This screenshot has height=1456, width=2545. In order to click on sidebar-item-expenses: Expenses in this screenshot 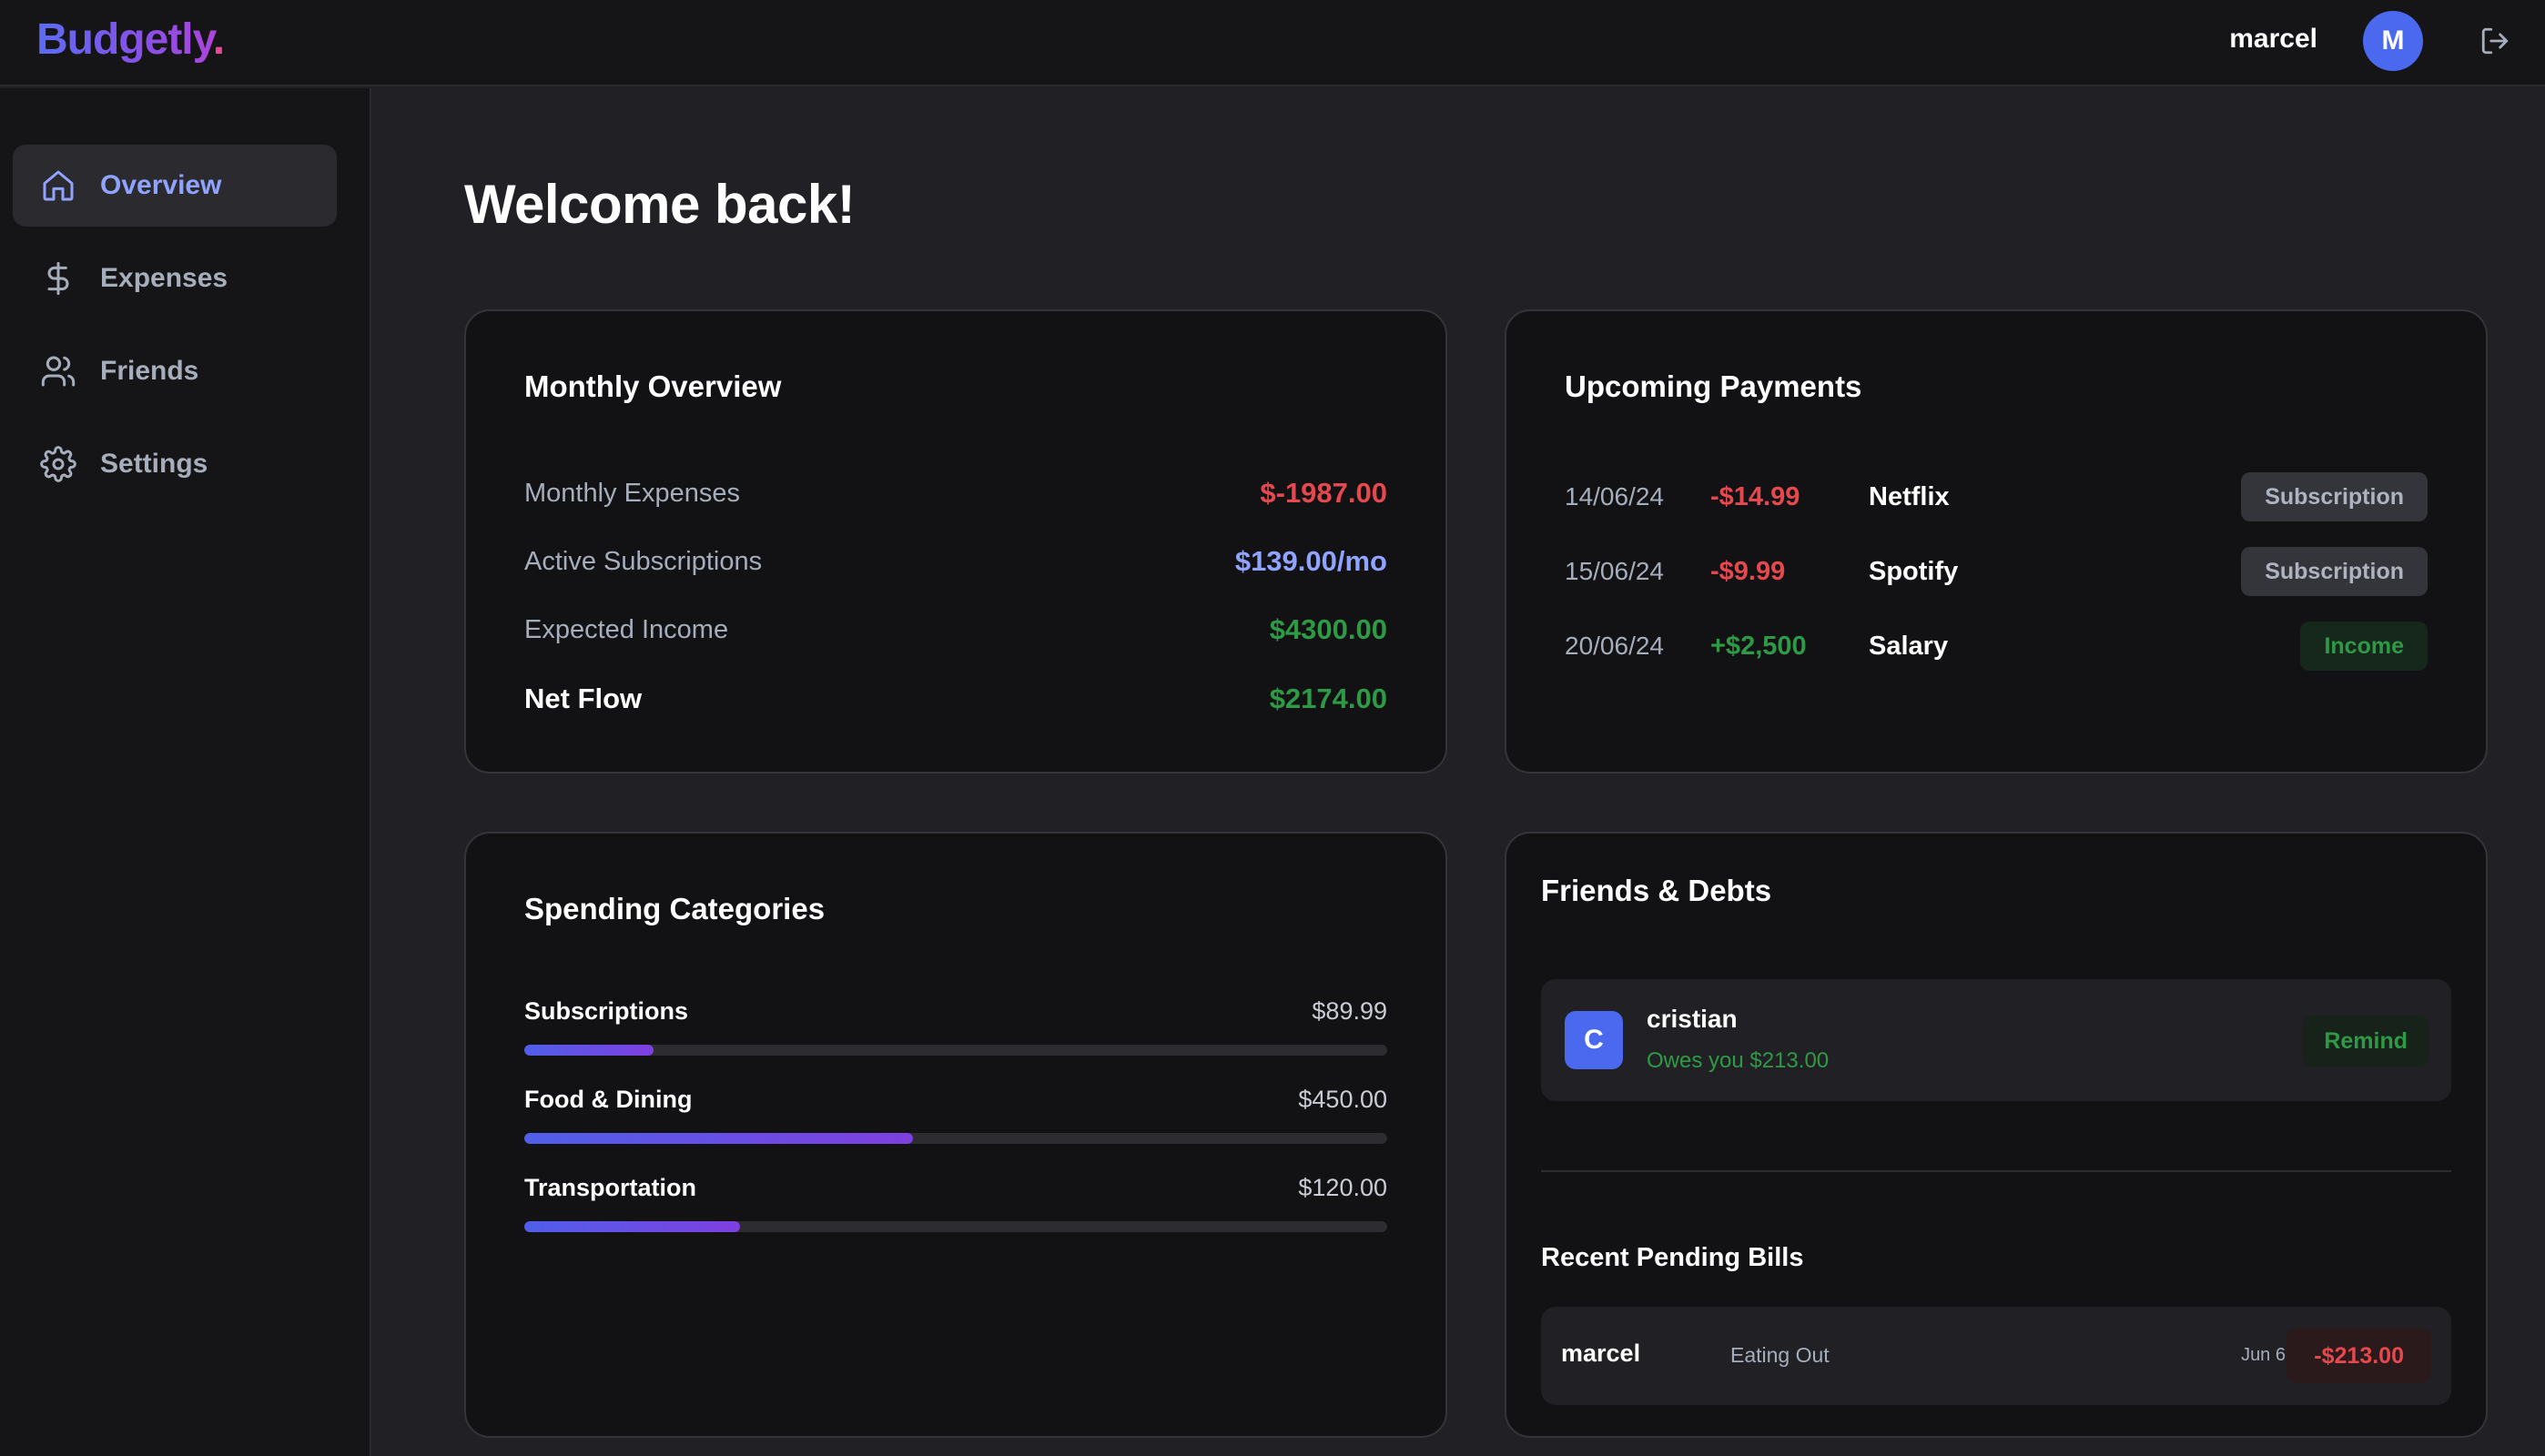, I will do `click(175, 279)`.